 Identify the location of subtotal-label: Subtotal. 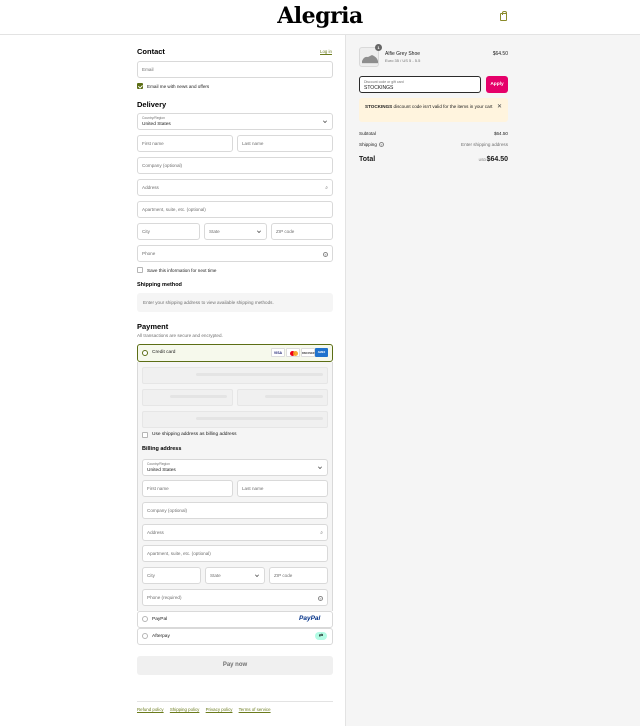
(367, 133).